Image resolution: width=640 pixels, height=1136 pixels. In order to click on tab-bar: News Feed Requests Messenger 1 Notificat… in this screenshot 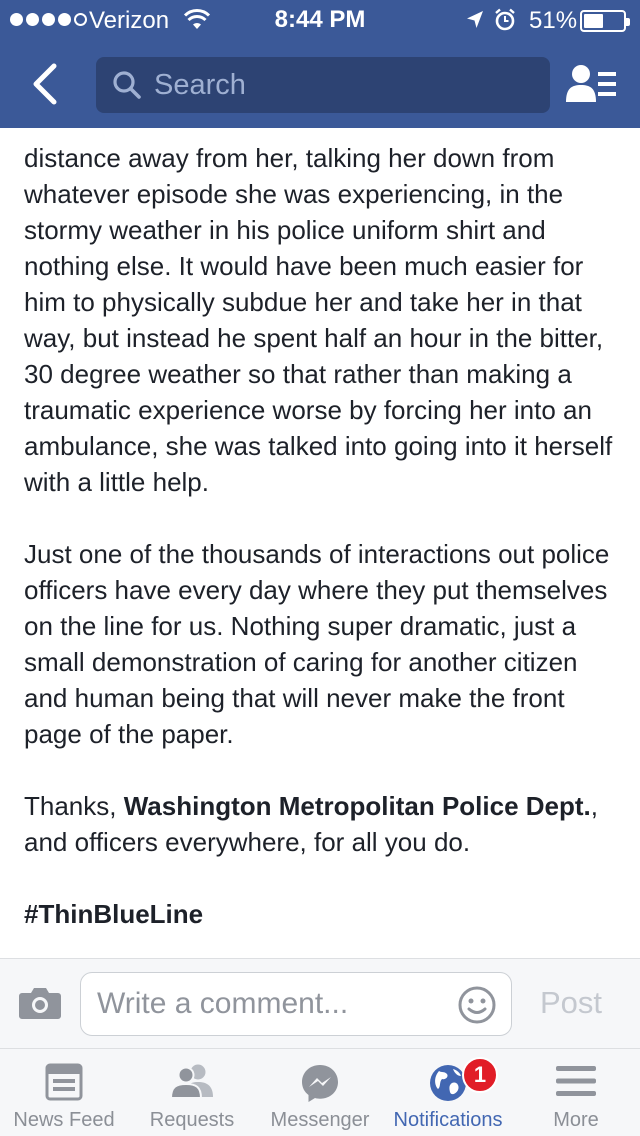, I will do `click(320, 1092)`.